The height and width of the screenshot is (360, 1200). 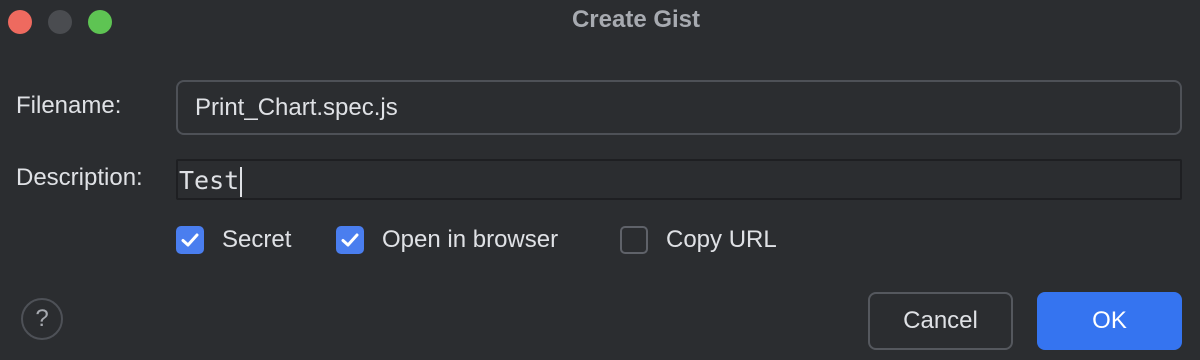 I want to click on help-button: ?, so click(x=42, y=319).